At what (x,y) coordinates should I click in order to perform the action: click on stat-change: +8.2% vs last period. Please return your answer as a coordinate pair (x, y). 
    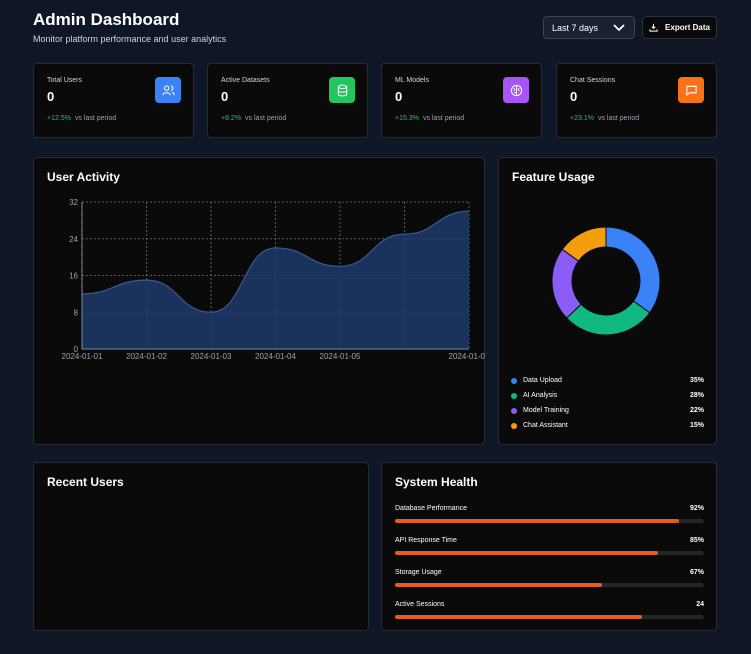
    Looking at the image, I should click on (253, 118).